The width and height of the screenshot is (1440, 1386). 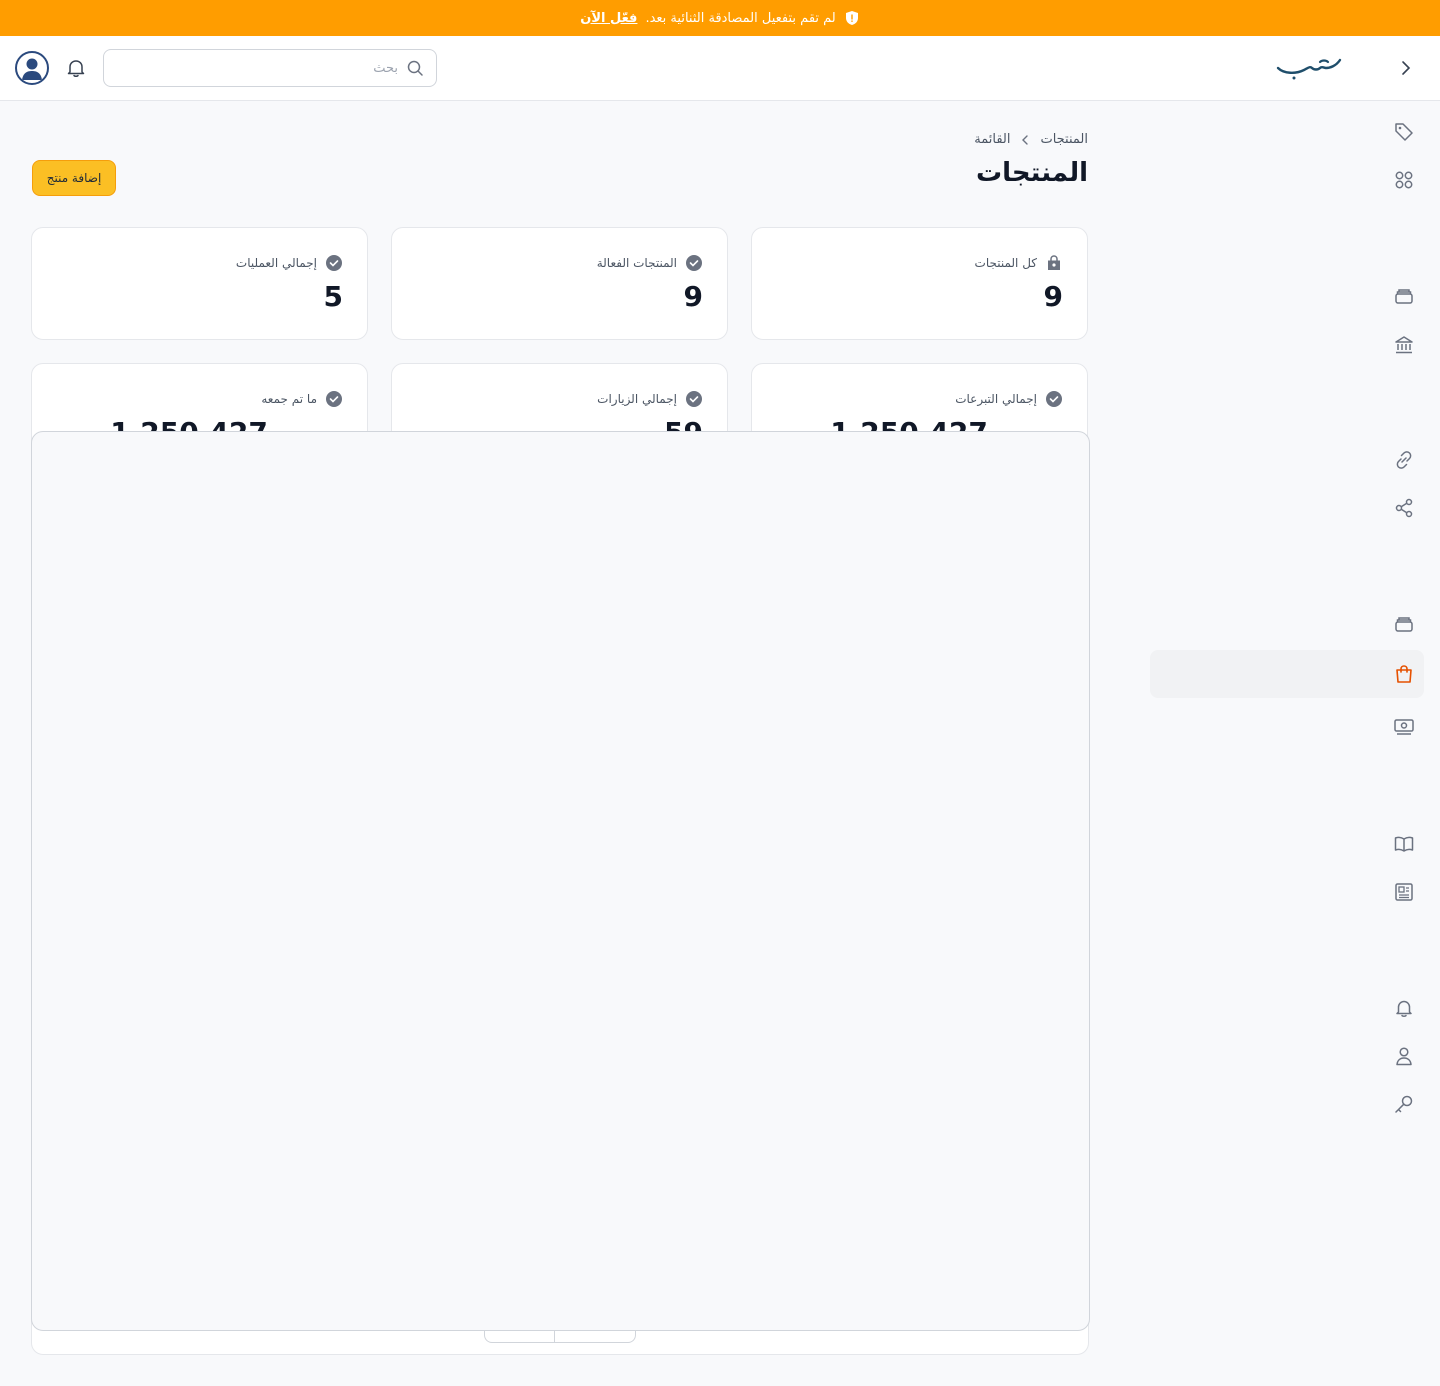 I want to click on bell-icon, so click(x=1404, y=1008).